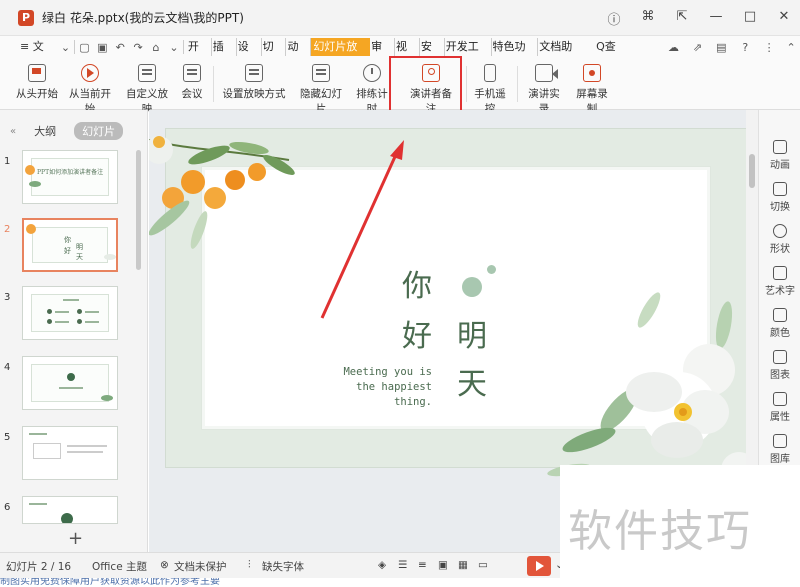  I want to click on slide-thumbnail: 2 你 好 明 天, so click(61, 245).